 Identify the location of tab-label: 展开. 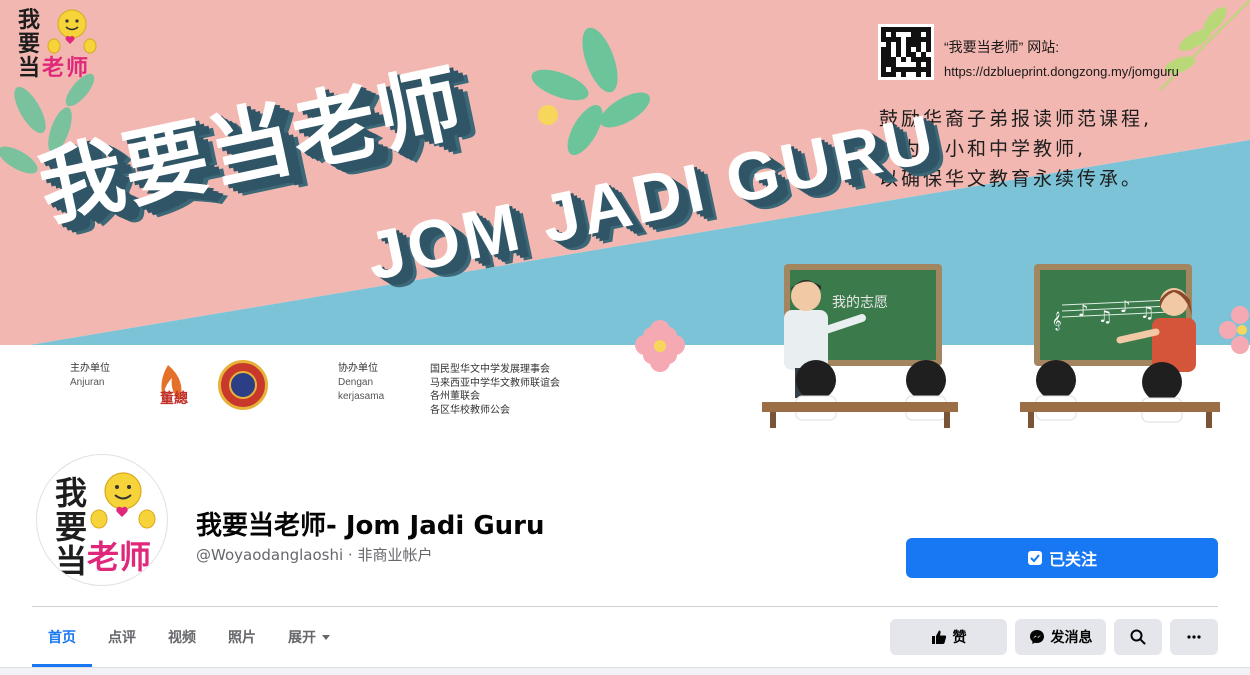
(302, 638).